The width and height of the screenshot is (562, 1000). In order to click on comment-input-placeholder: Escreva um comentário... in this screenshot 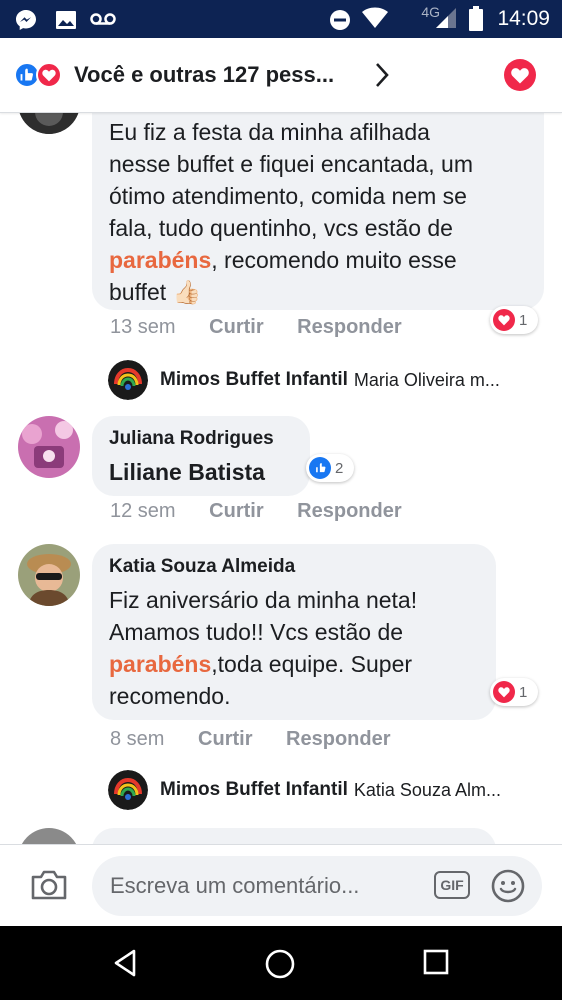, I will do `click(234, 886)`.